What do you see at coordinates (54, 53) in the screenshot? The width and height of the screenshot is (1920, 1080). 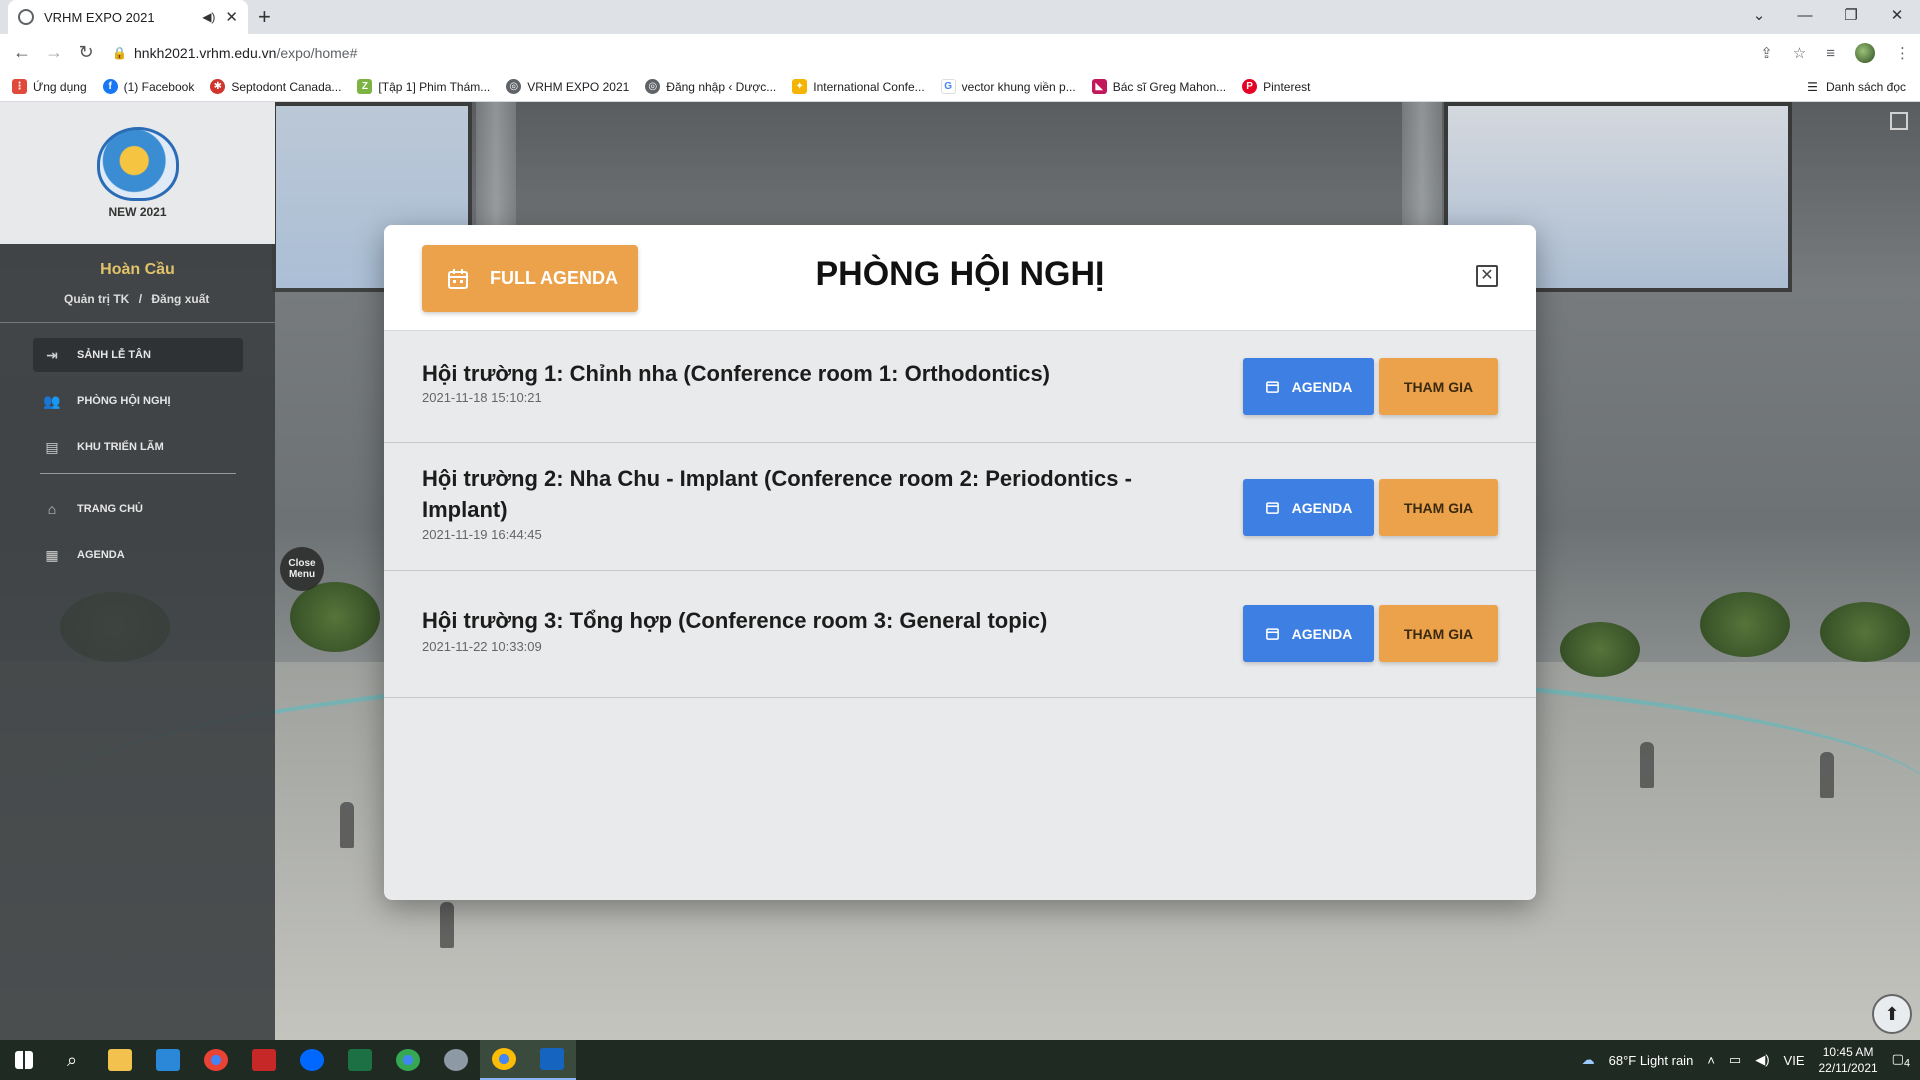 I see `forward-icon: →` at bounding box center [54, 53].